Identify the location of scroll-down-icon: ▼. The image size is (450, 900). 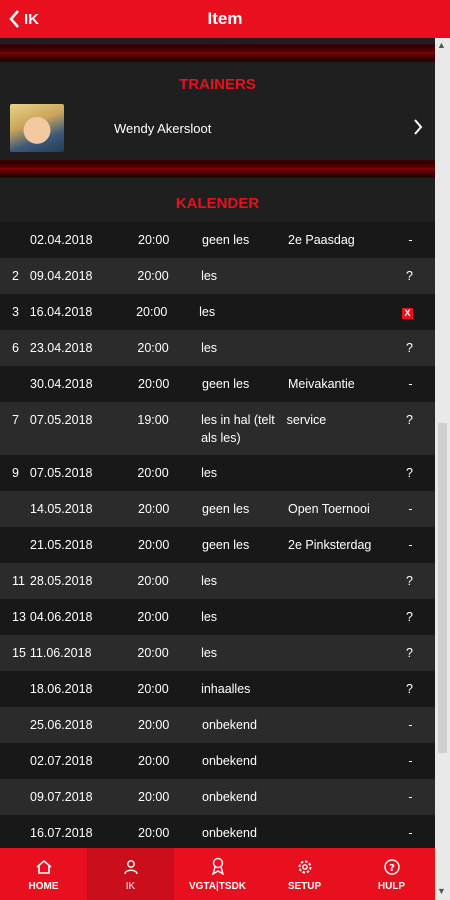
(441, 891).